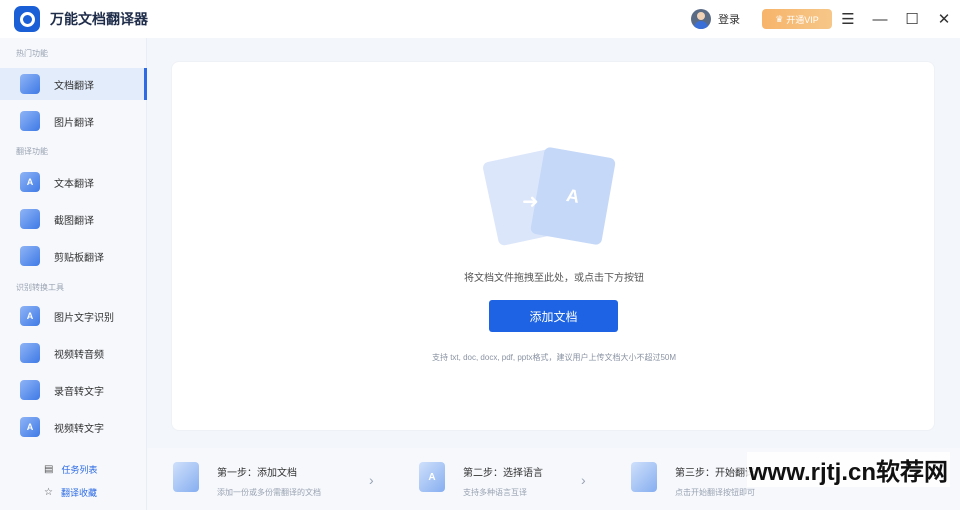 Image resolution: width=960 pixels, height=510 pixels. What do you see at coordinates (554, 278) in the screenshot?
I see `drop-hint-text: 将文档文件拖拽至此处，或点击下方按钮` at bounding box center [554, 278].